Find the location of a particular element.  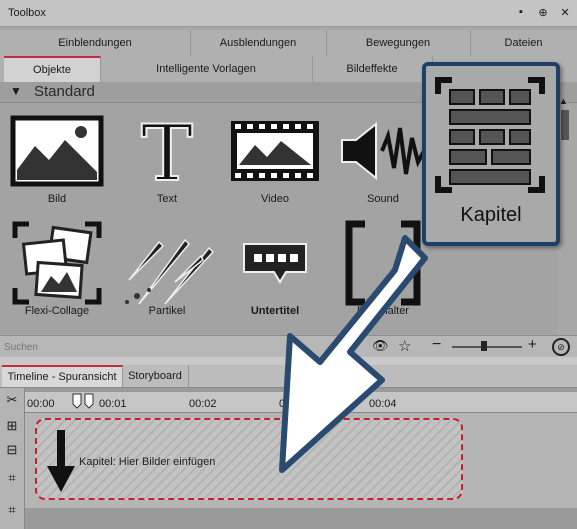

tab-dateien: Dateien is located at coordinates (523, 43).